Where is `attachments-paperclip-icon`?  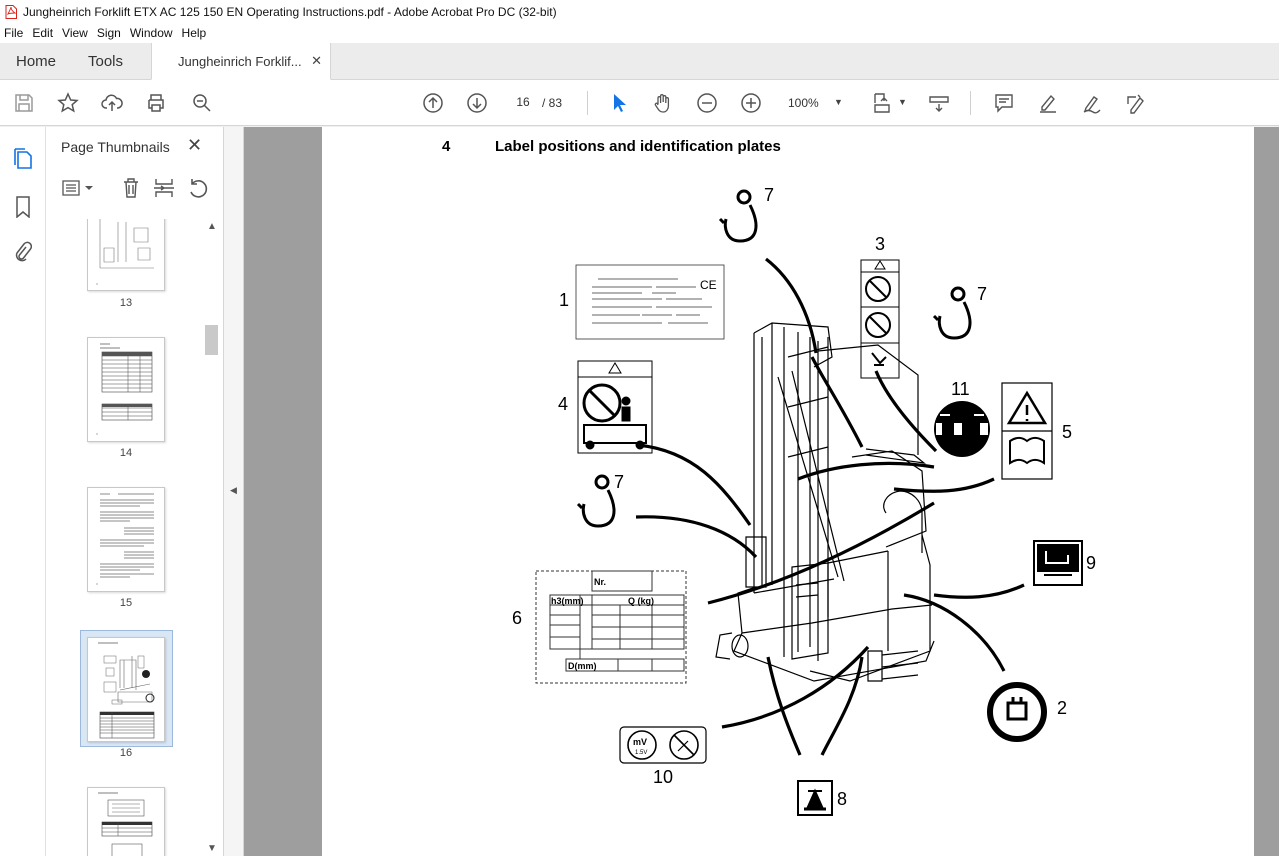 attachments-paperclip-icon is located at coordinates (23, 252).